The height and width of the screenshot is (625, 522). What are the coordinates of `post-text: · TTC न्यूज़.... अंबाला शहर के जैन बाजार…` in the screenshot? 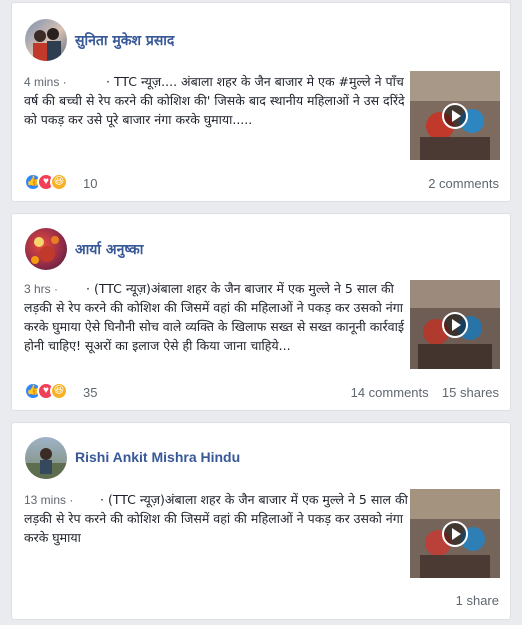 It's located at (214, 100).